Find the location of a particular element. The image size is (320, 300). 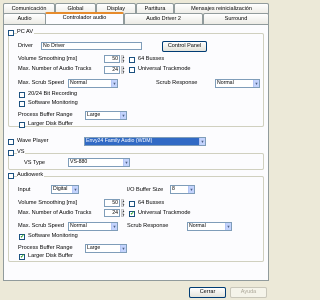

aw-buffer-range-select: Large ▼ is located at coordinates (106, 248).